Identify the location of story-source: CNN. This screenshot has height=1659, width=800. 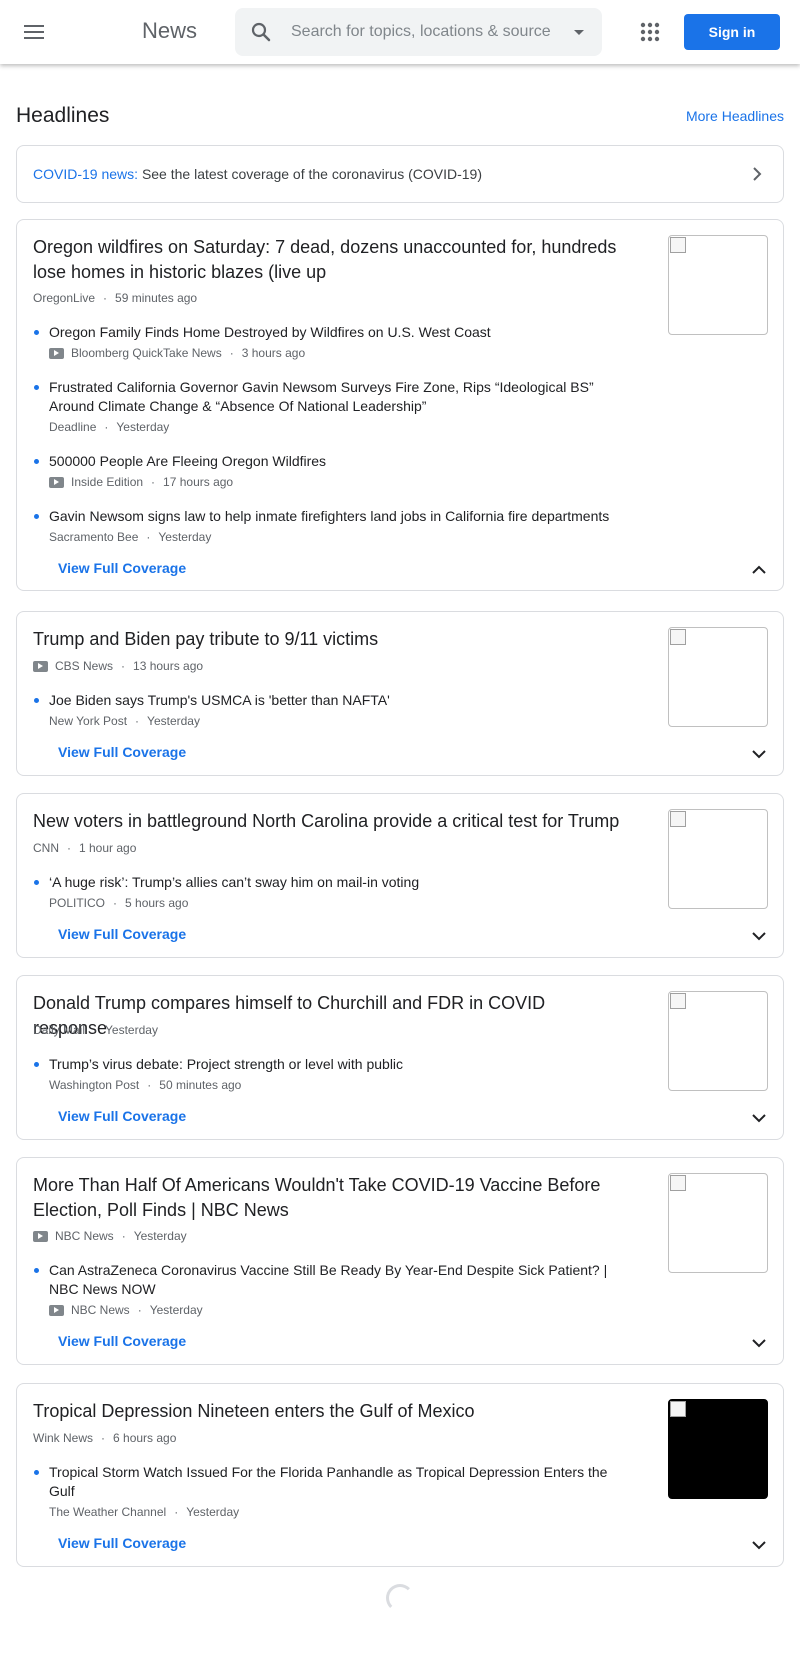
(46, 848).